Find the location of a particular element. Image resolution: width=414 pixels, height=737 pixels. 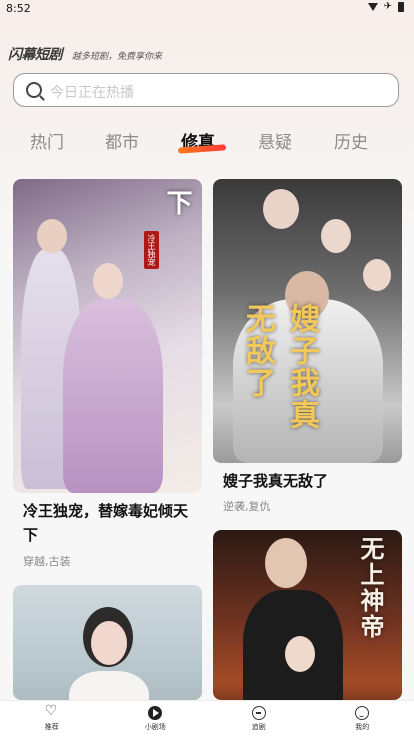

search-placeholder: 今日正在热播 is located at coordinates (92, 92).